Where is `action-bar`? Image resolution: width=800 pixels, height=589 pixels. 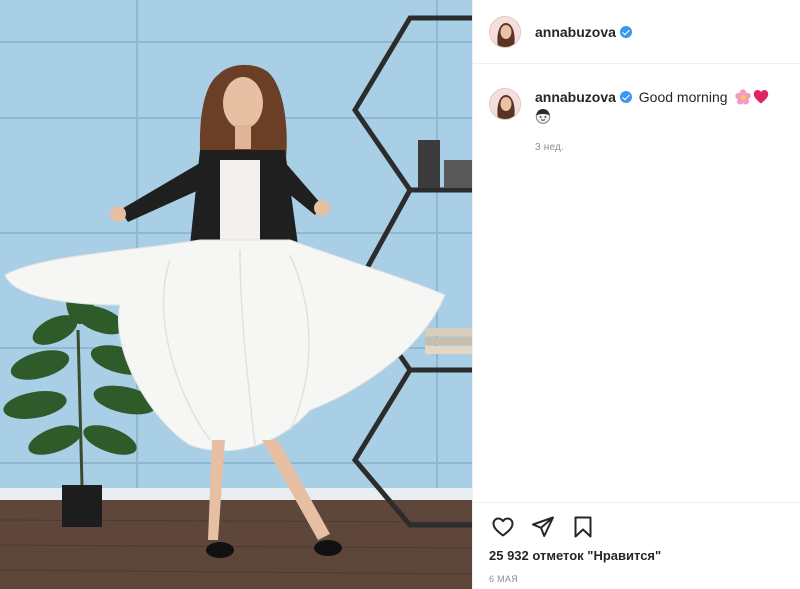 action-bar is located at coordinates (636, 526).